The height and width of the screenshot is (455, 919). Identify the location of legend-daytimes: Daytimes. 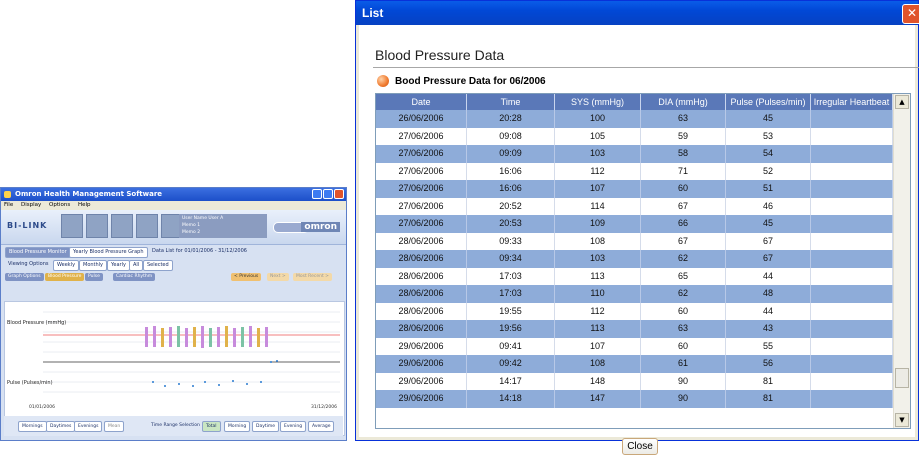
(61, 426).